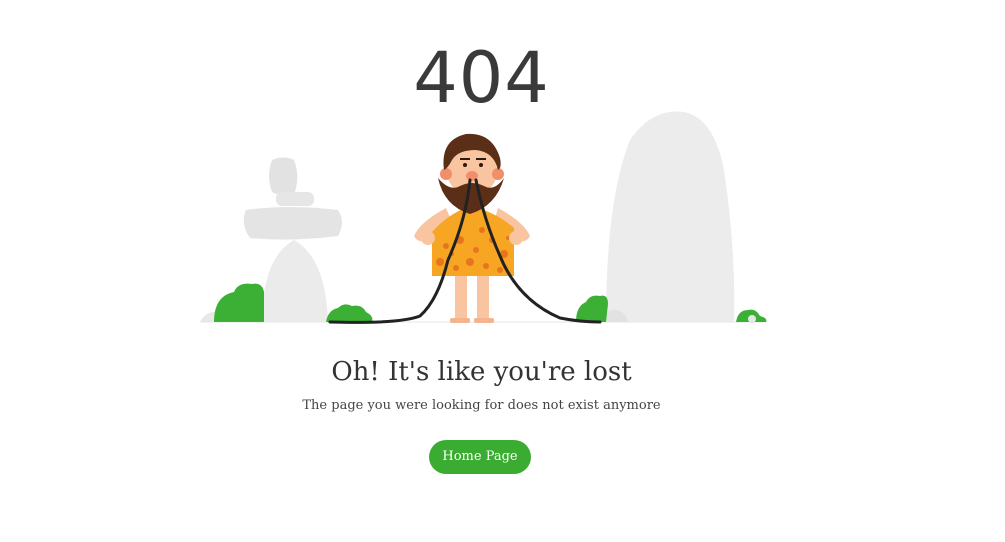  I want to click on error-code: 404, so click(481, 78).